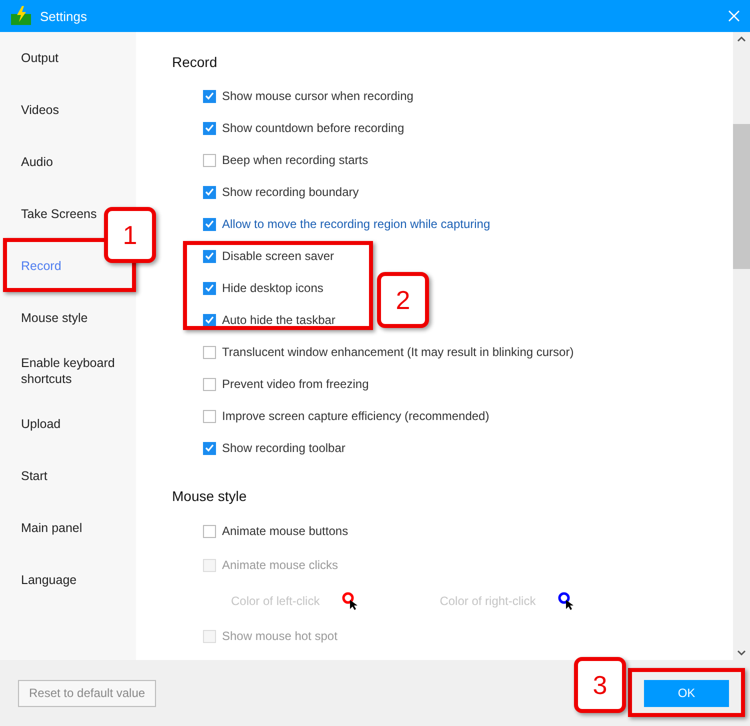 This screenshot has height=726, width=750. What do you see at coordinates (40, 58) in the screenshot?
I see `sidebar-item: Output` at bounding box center [40, 58].